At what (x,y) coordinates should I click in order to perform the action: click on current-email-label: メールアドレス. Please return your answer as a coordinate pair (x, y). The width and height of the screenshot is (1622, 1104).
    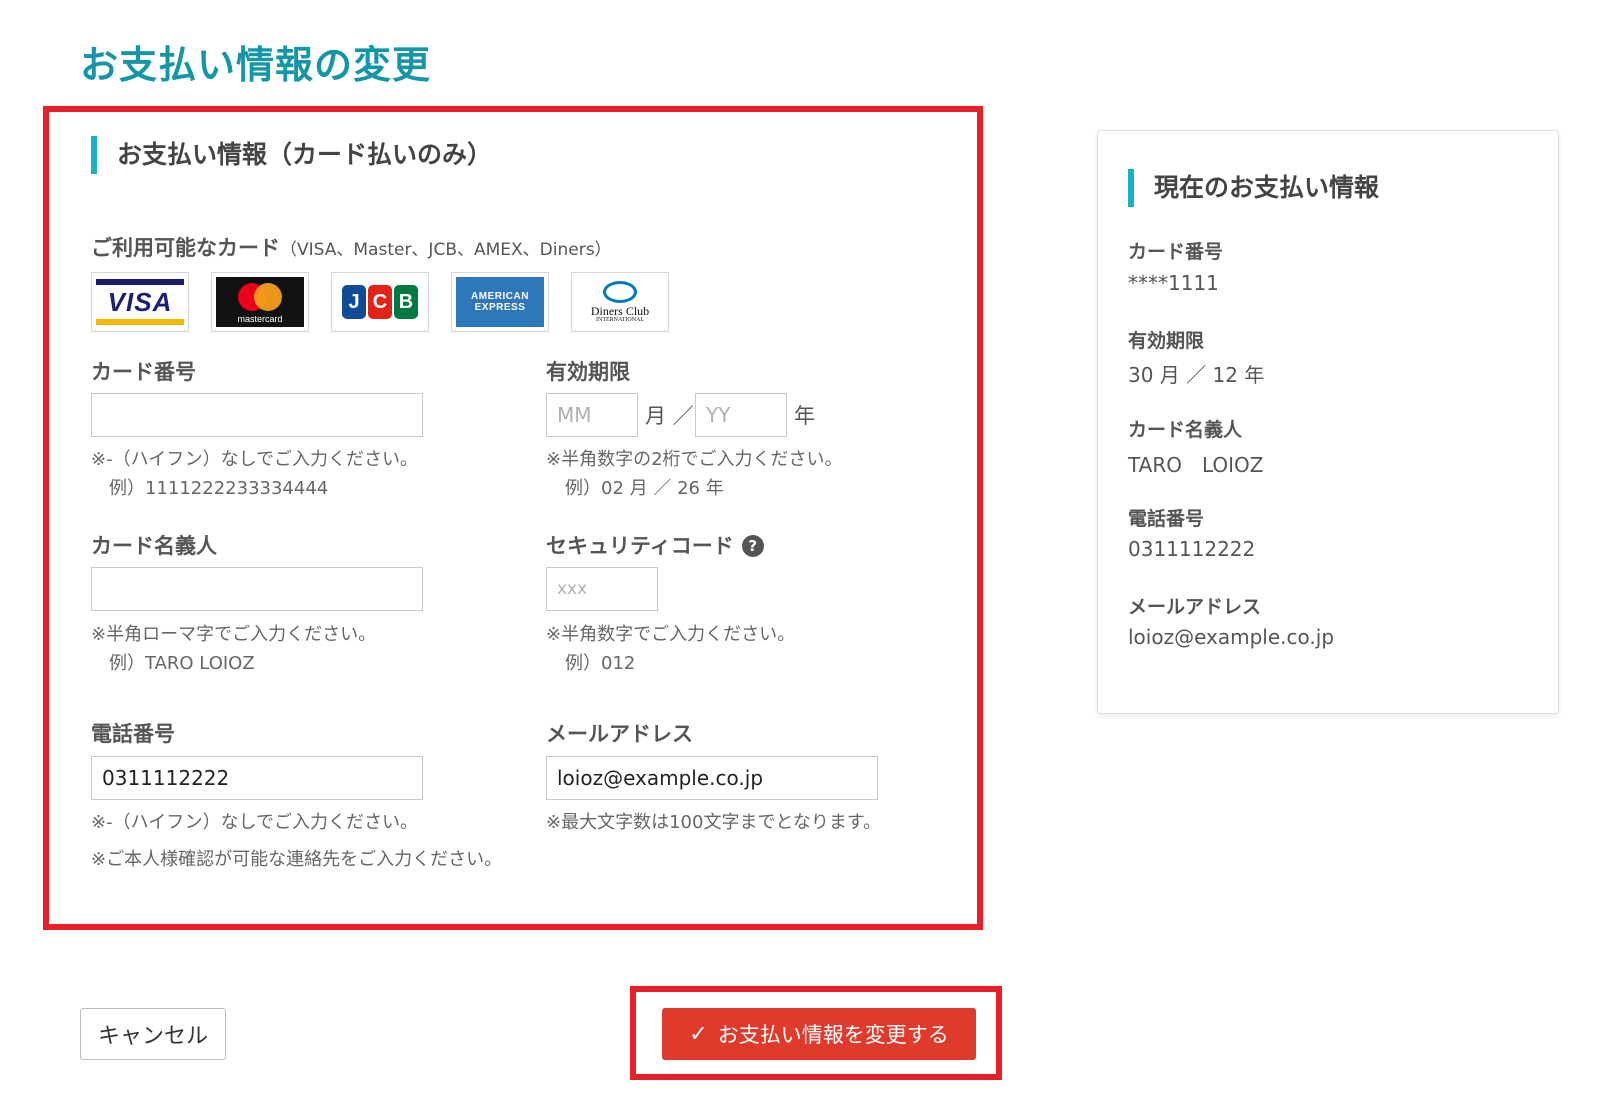
    Looking at the image, I should click on (1195, 607).